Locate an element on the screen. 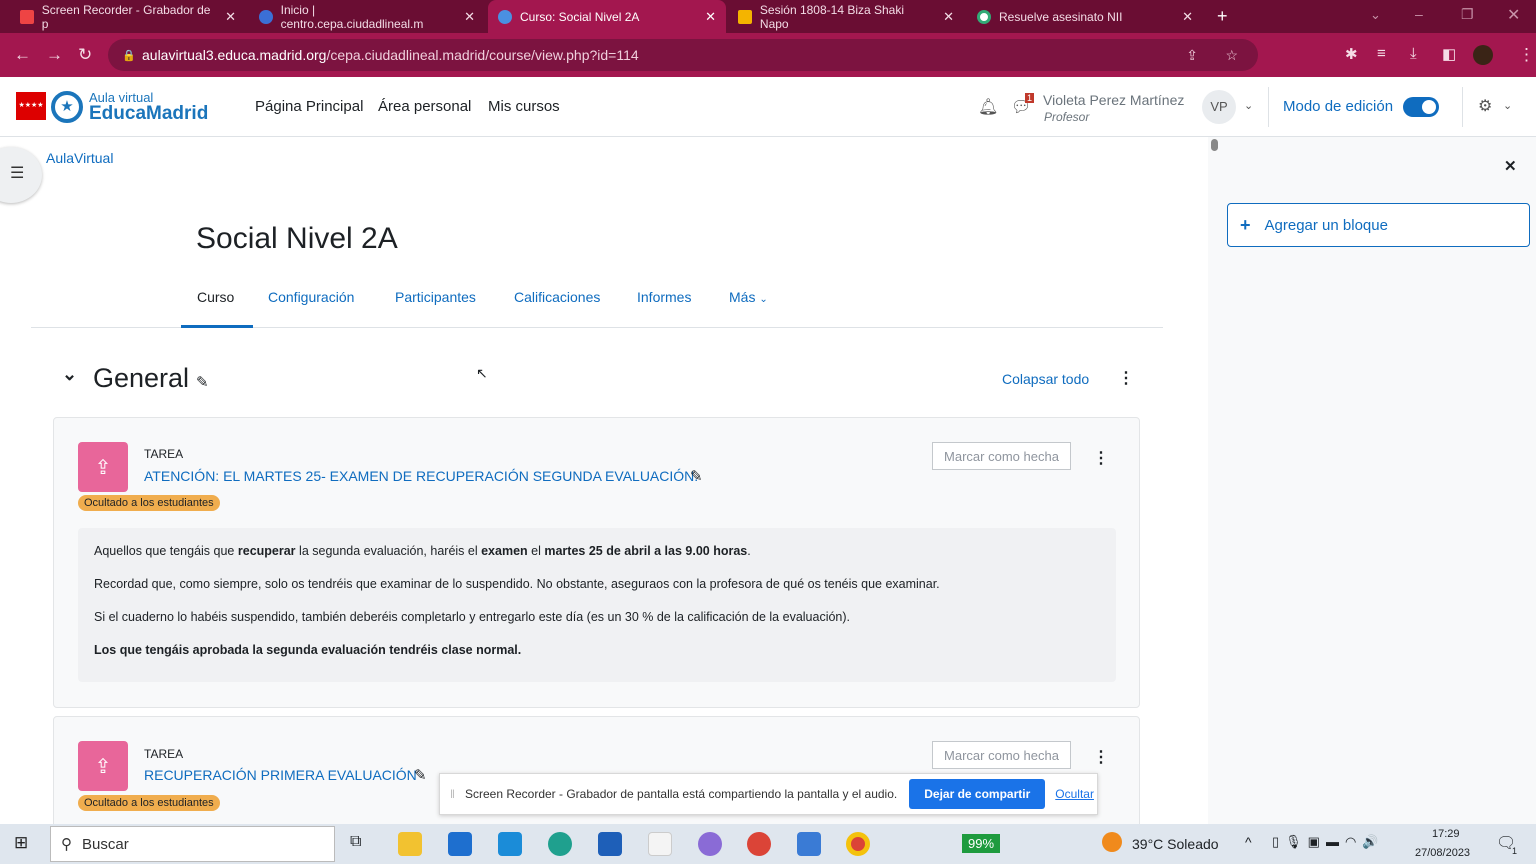  collapse-all-link: Colapsar todo is located at coordinates (1045, 379).